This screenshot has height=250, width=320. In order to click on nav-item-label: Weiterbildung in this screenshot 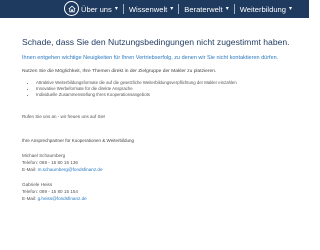, I will do `click(262, 9)`.